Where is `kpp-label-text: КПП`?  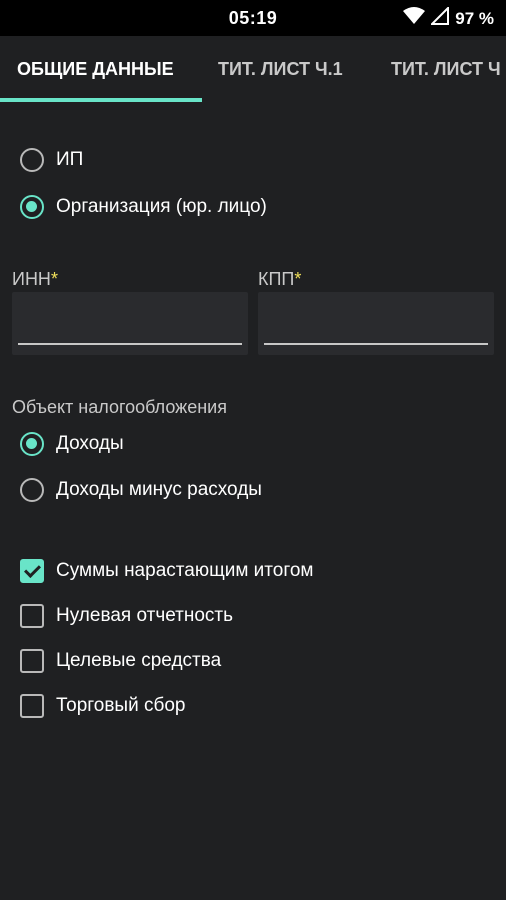 kpp-label-text: КПП is located at coordinates (276, 279).